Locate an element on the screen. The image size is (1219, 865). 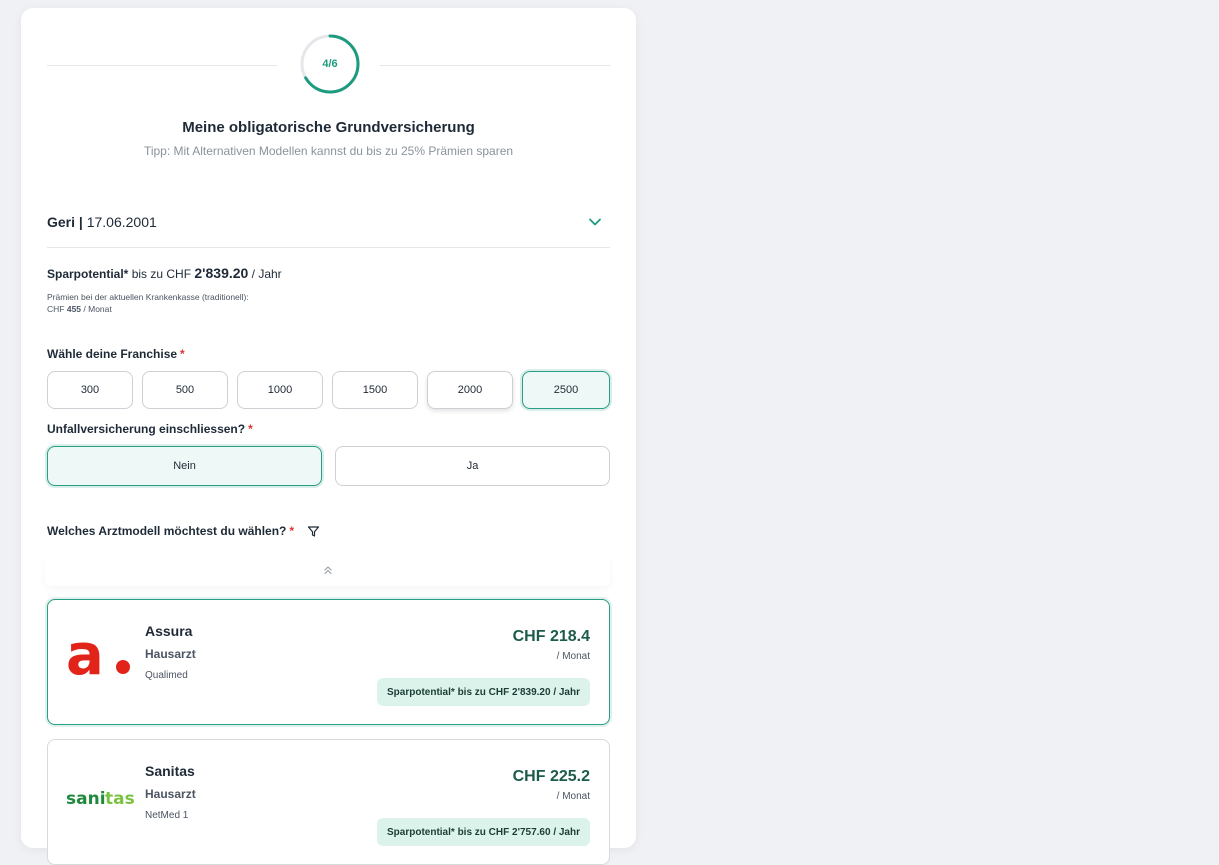
current-premium-suffix: / Monat is located at coordinates (96, 309).